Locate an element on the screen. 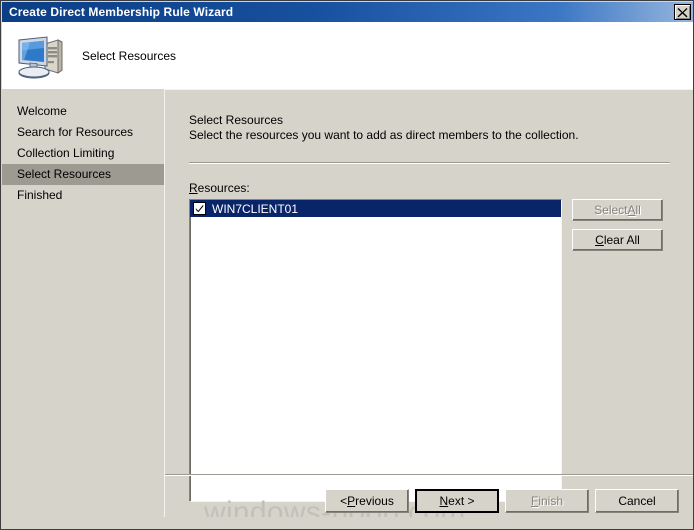  next-button: Next > is located at coordinates (457, 501).